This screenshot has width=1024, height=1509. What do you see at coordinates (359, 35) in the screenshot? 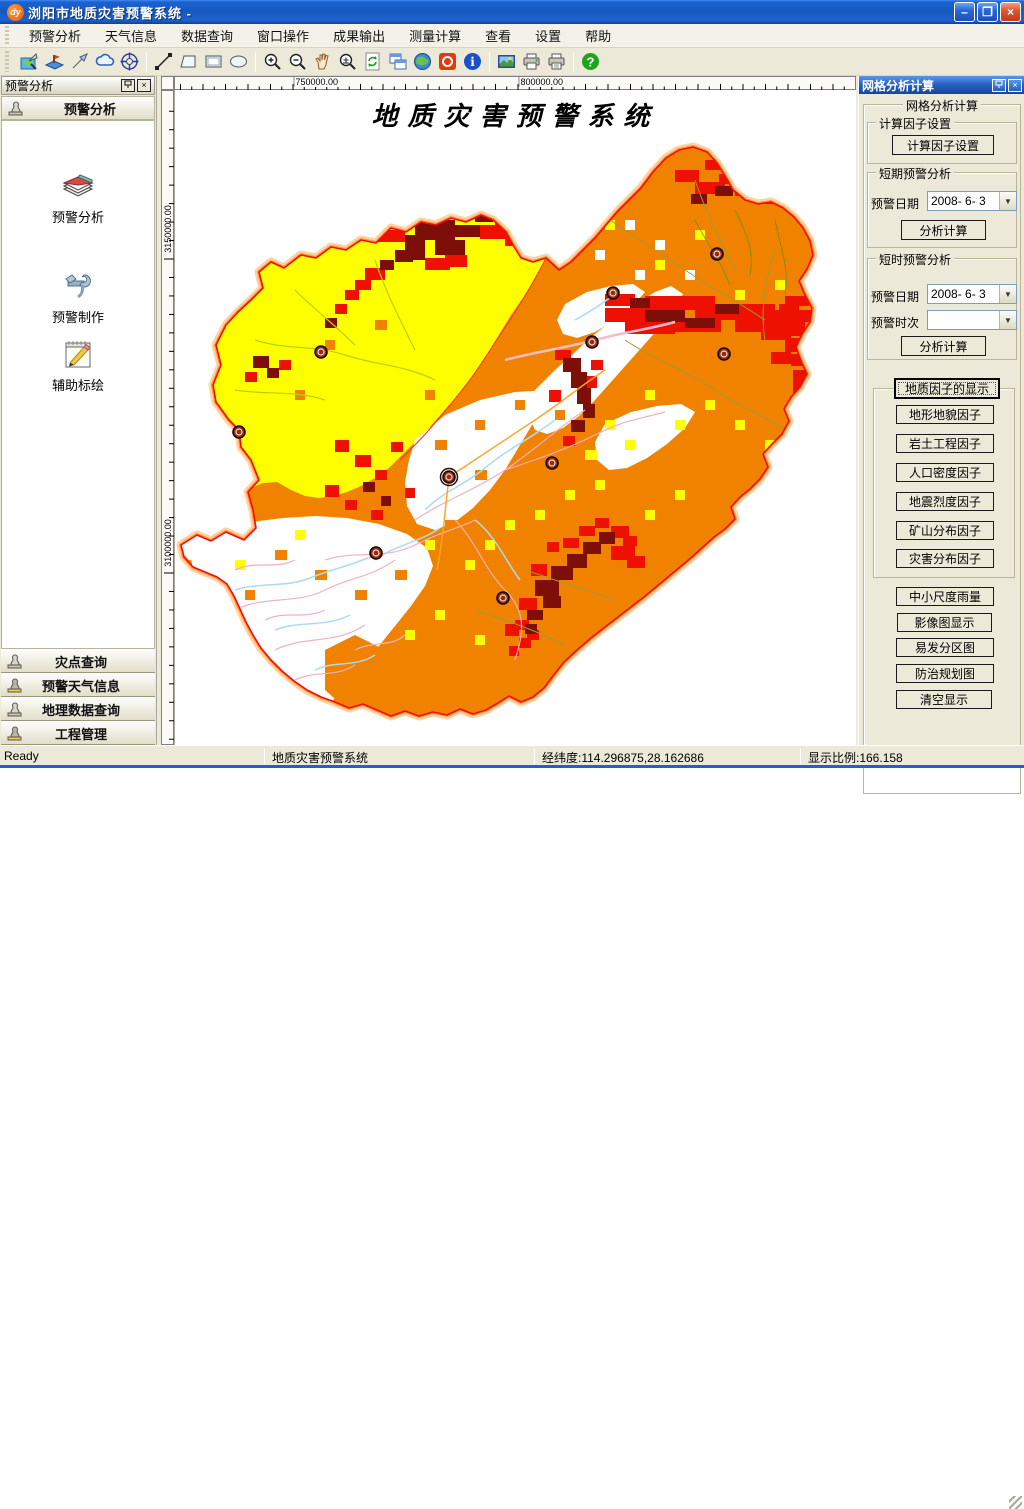
I see `menu-result-output: 成果输出` at bounding box center [359, 35].